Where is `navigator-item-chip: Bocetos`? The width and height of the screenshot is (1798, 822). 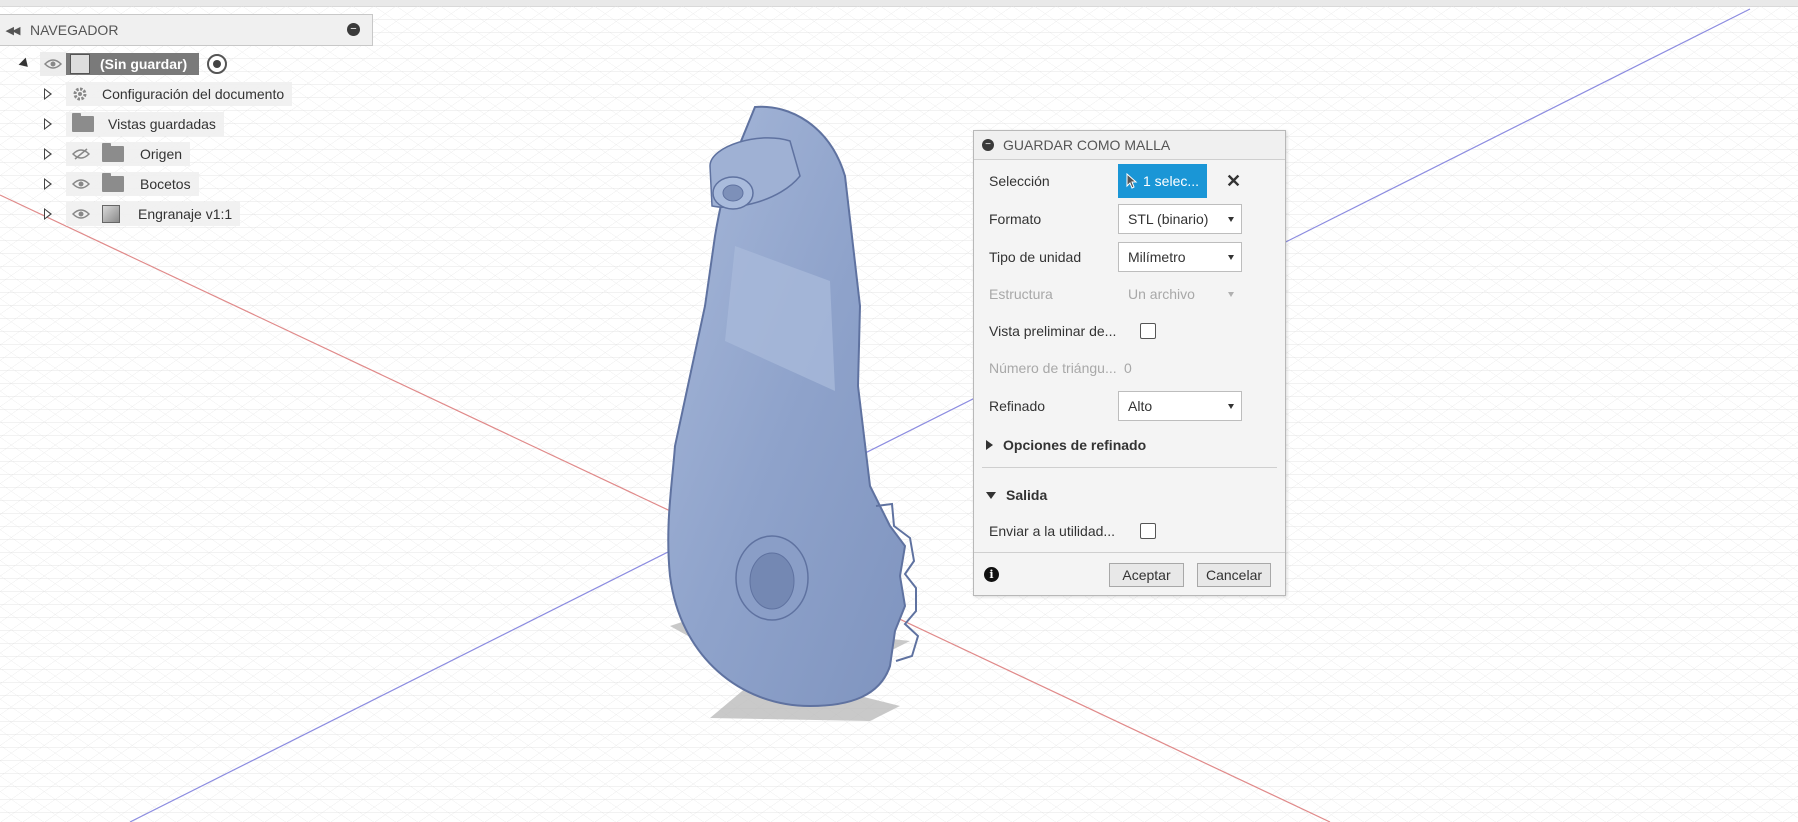
navigator-item-chip: Bocetos is located at coordinates (132, 184).